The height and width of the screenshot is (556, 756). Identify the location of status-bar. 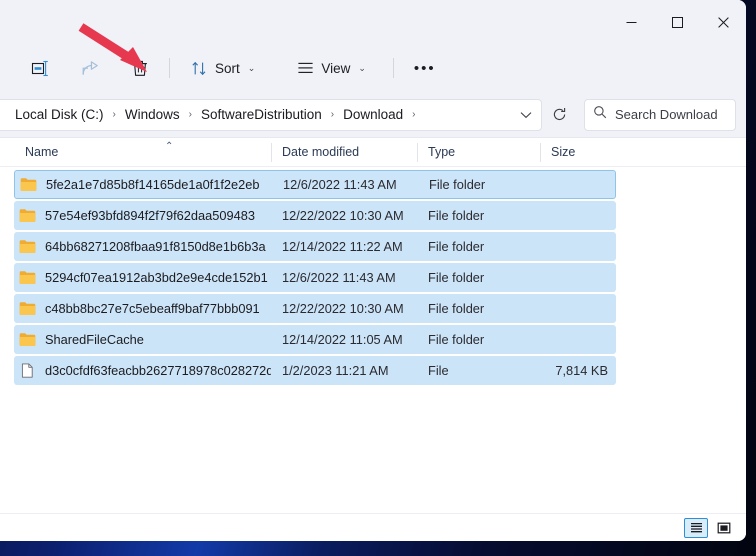
(373, 527).